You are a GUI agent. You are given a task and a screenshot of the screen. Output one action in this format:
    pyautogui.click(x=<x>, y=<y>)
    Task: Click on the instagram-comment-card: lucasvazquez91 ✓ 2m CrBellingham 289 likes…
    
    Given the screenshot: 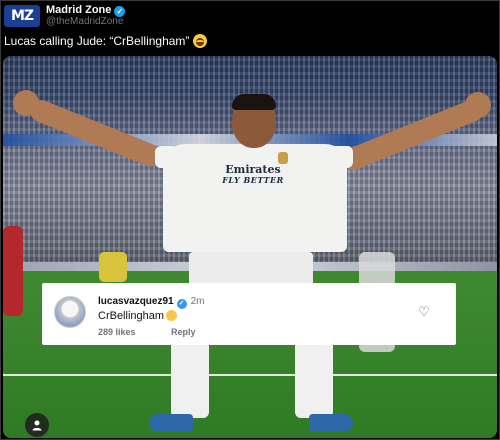 What is the action you would take?
    pyautogui.click(x=249, y=314)
    